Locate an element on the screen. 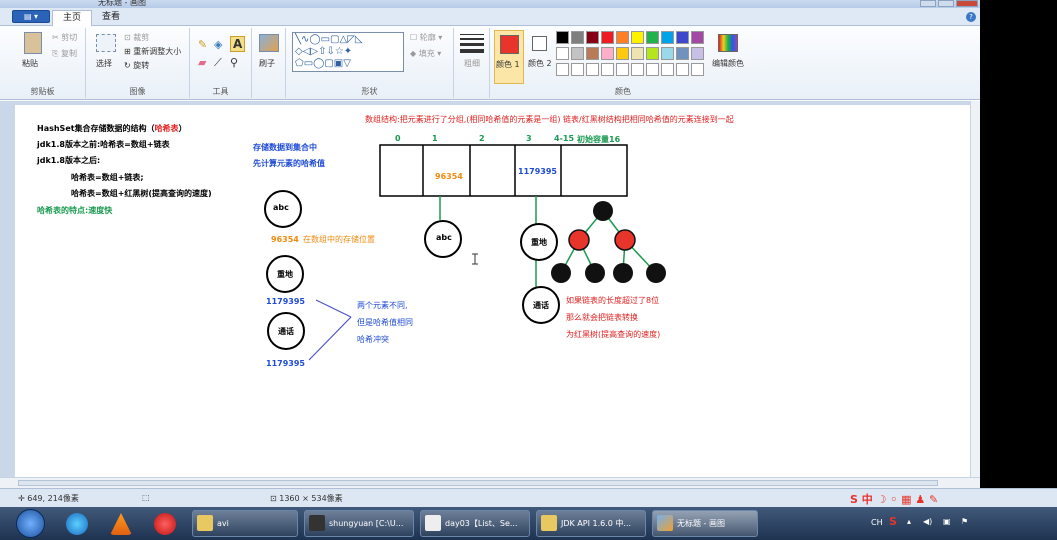 Image resolution: width=1057 pixels, height=540 pixels. cut-label: 剪切 is located at coordinates (69, 37).